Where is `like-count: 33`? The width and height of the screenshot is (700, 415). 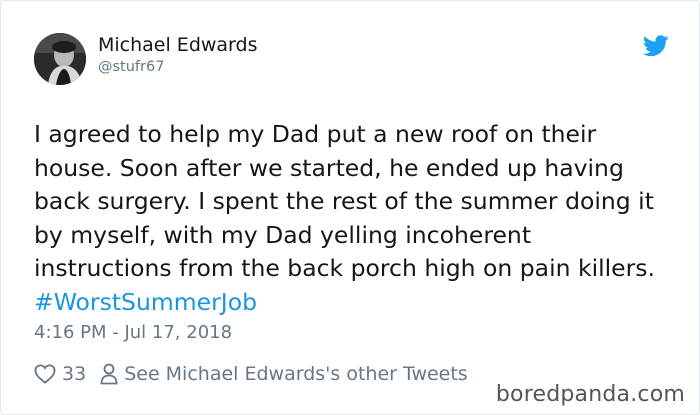 like-count: 33 is located at coordinates (74, 374).